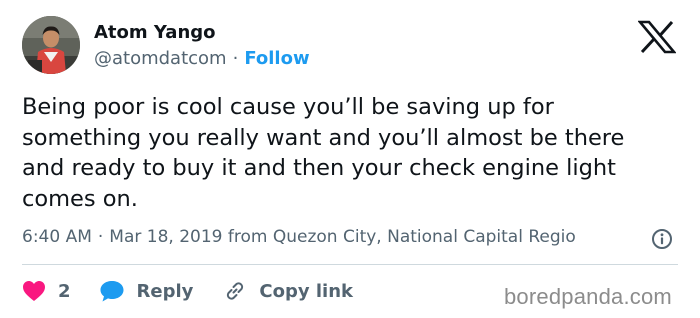 The image size is (700, 318). I want to click on copy-link-label: Copy link, so click(306, 291).